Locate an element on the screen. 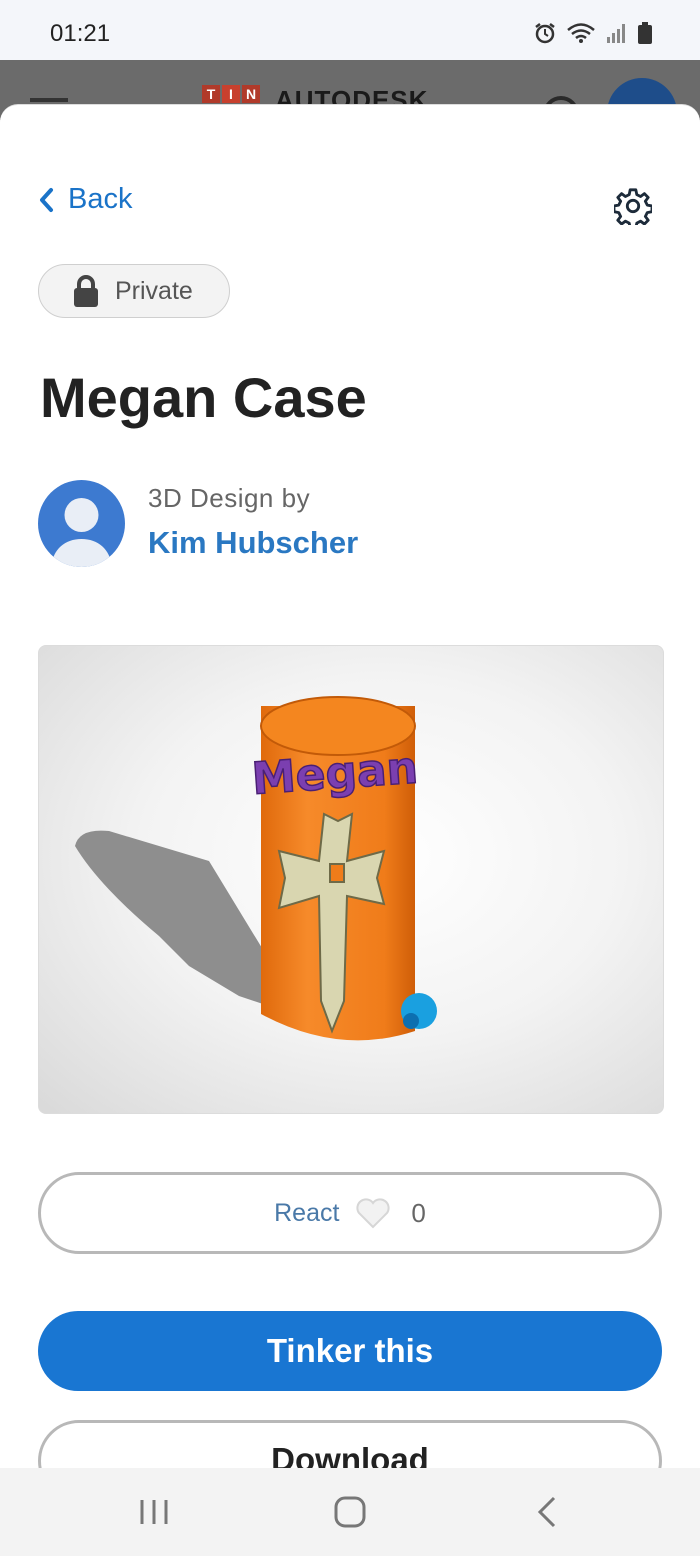  byline: 3D Design by is located at coordinates (229, 498).